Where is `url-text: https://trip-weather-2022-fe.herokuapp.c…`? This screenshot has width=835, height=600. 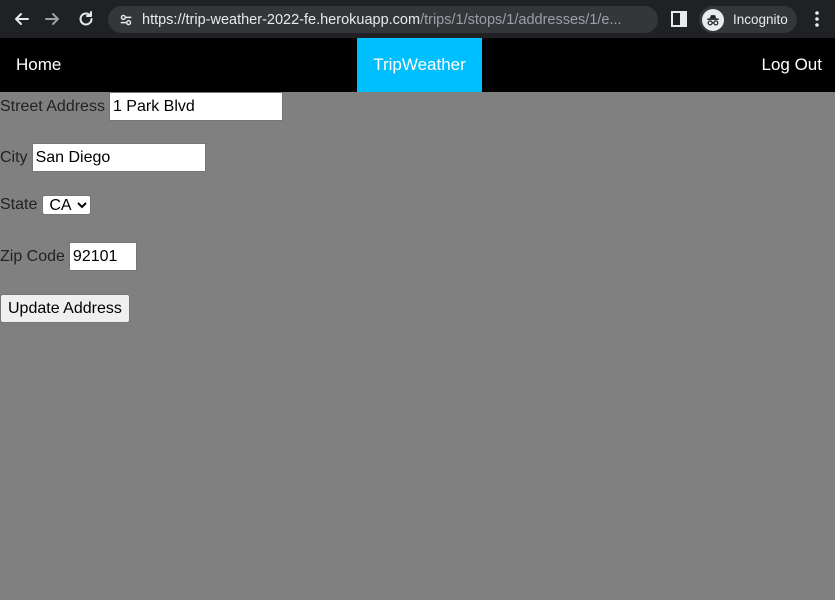 url-text: https://trip-weather-2022-fe.herokuapp.c… is located at coordinates (382, 20).